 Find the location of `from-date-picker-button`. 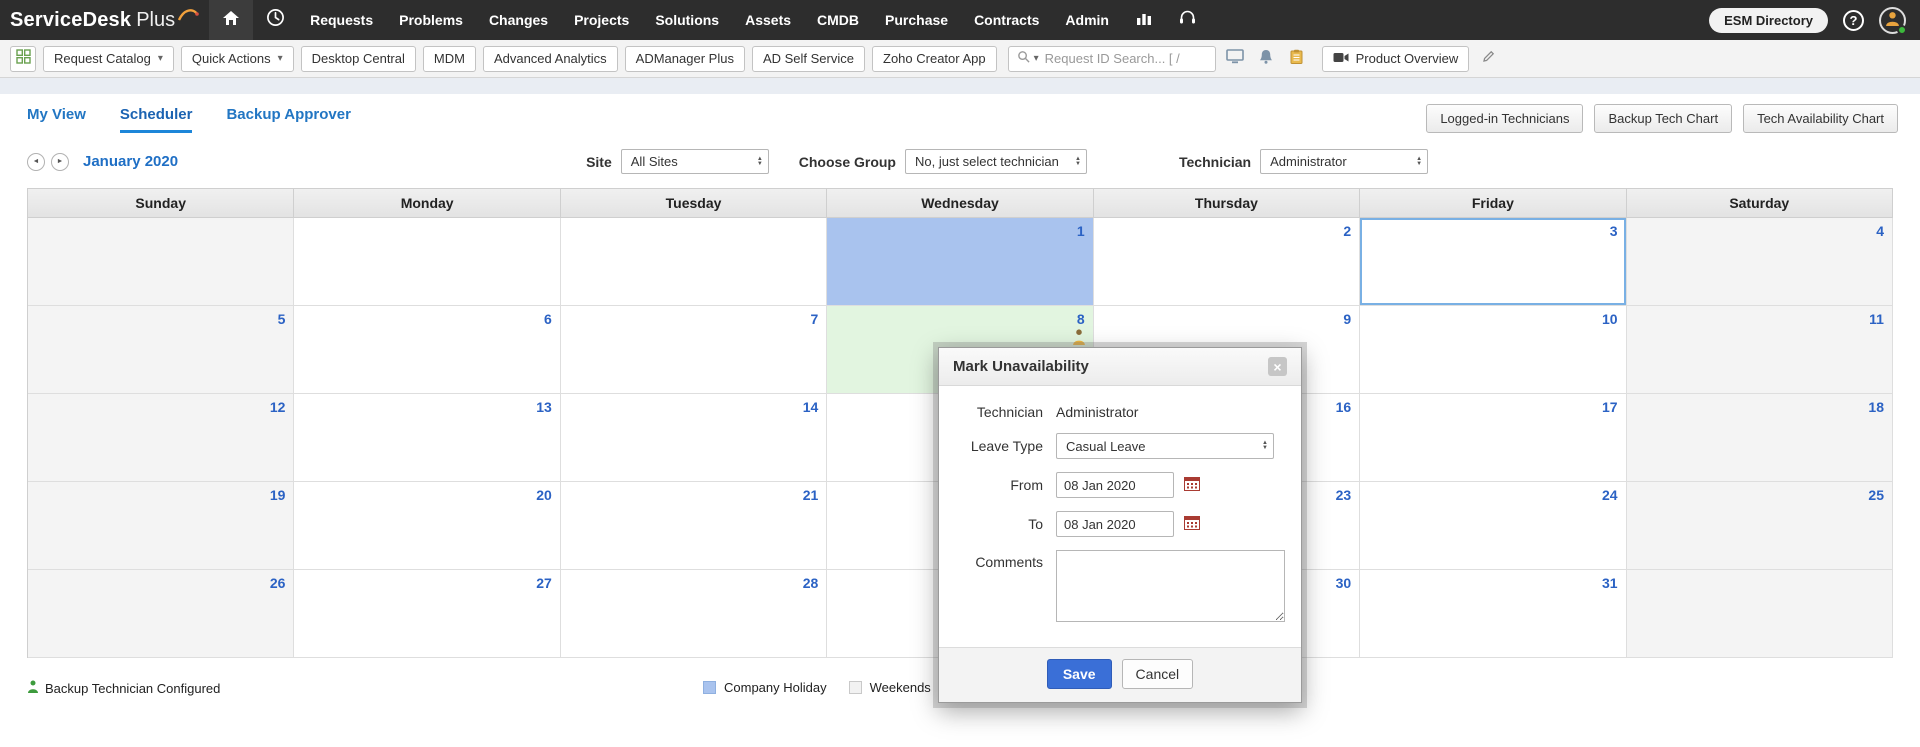

from-date-picker-button is located at coordinates (1192, 485).